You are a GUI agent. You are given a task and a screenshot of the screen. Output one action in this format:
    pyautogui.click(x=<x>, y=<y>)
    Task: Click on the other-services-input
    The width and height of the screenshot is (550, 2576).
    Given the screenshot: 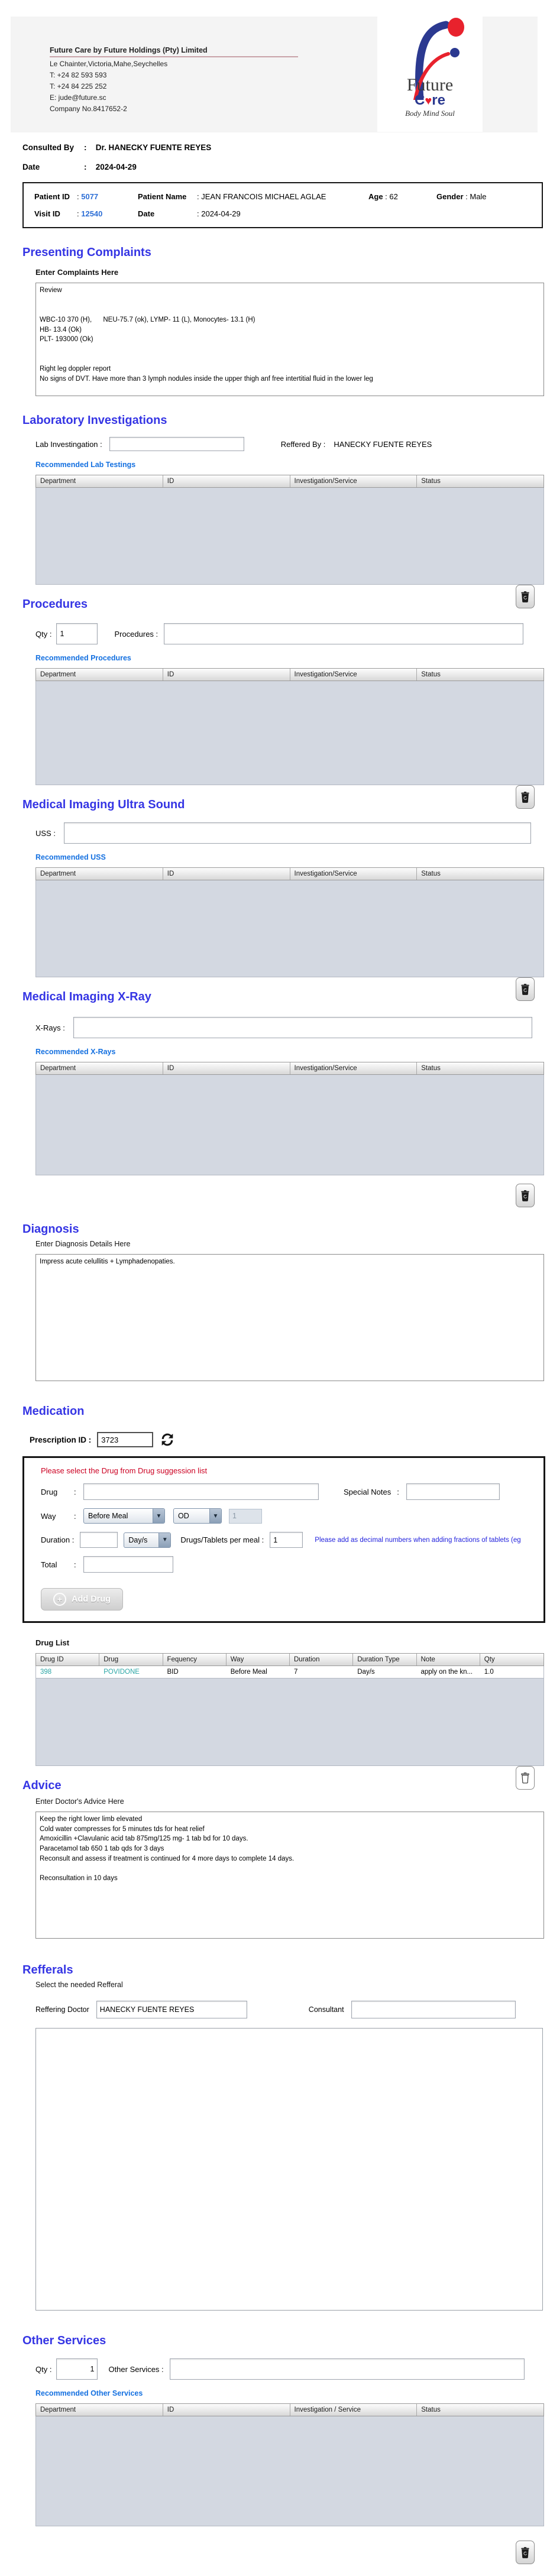 What is the action you would take?
    pyautogui.click(x=347, y=2369)
    